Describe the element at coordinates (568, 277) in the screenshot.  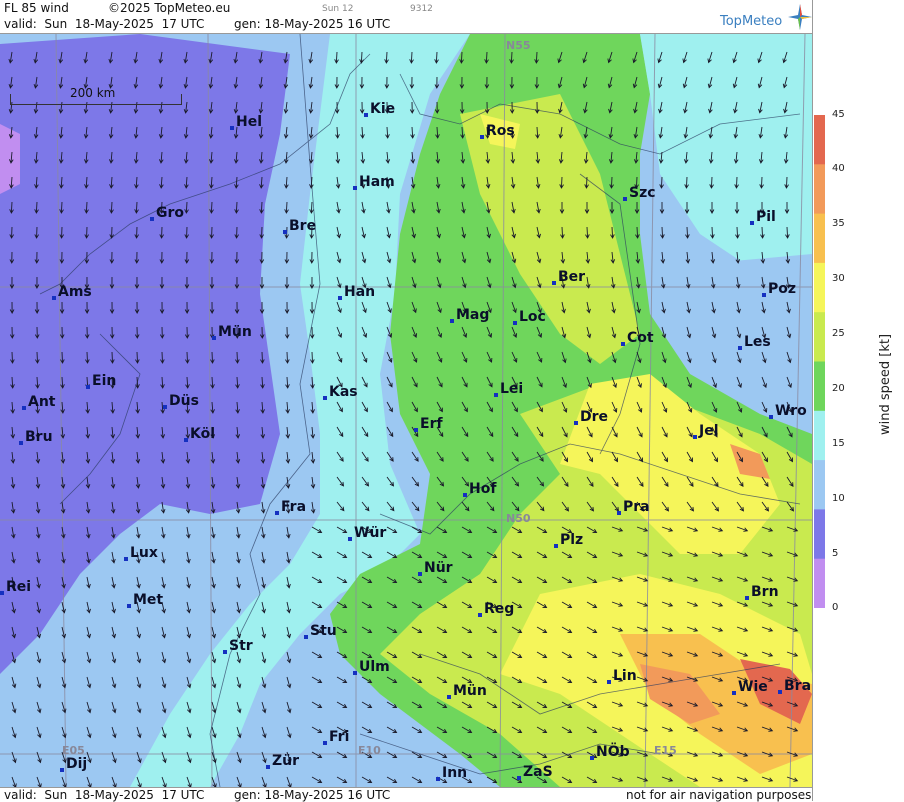
I see `city-marker: Ber` at that location.